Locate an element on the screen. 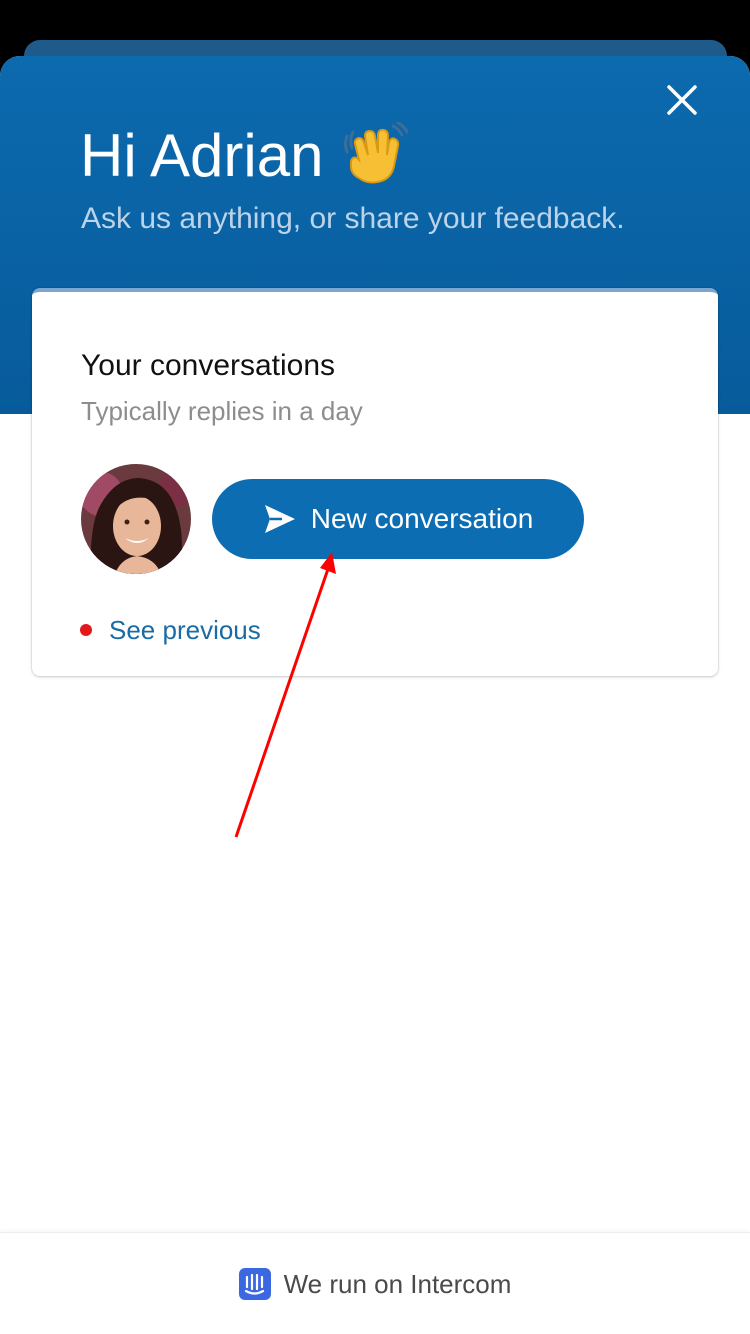  team-member-avatar is located at coordinates (136, 519).